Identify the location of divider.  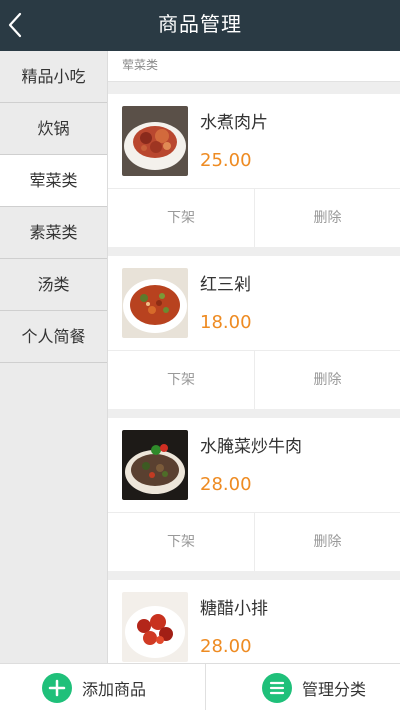
(205, 687).